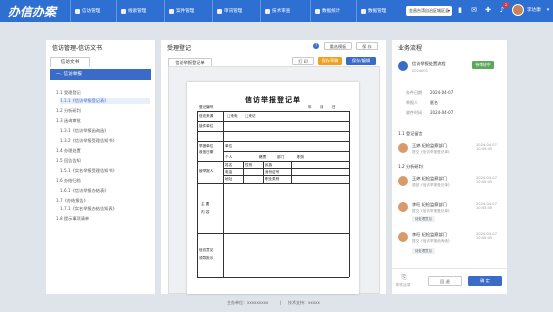 This screenshot has height=312, width=553. I want to click on footer-host-unit: 主办单位：xxxxxxxxx, so click(248, 302).